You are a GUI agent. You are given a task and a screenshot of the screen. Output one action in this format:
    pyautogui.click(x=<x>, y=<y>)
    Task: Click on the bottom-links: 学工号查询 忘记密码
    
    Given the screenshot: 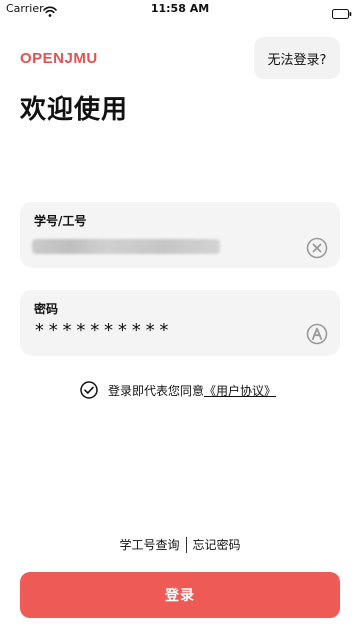 What is the action you would take?
    pyautogui.click(x=180, y=544)
    